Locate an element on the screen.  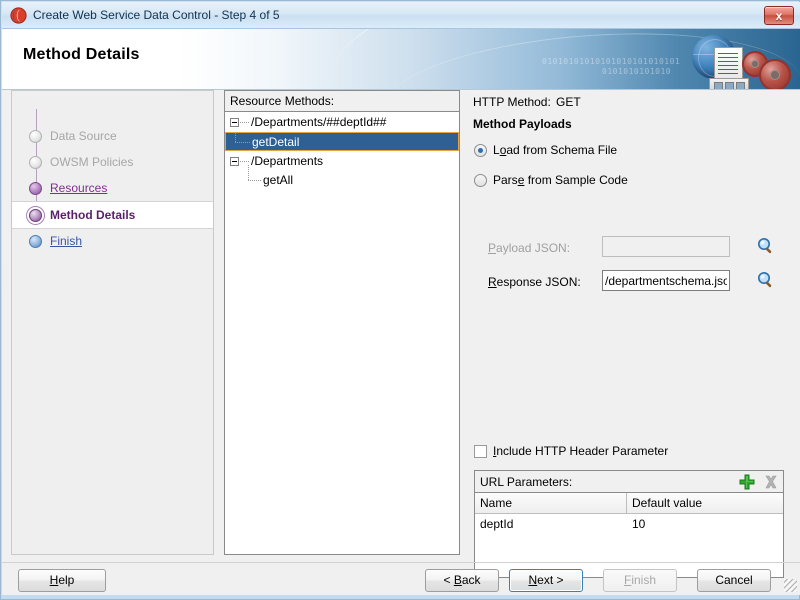
tree-node-getall: getAll is located at coordinates (342, 177).